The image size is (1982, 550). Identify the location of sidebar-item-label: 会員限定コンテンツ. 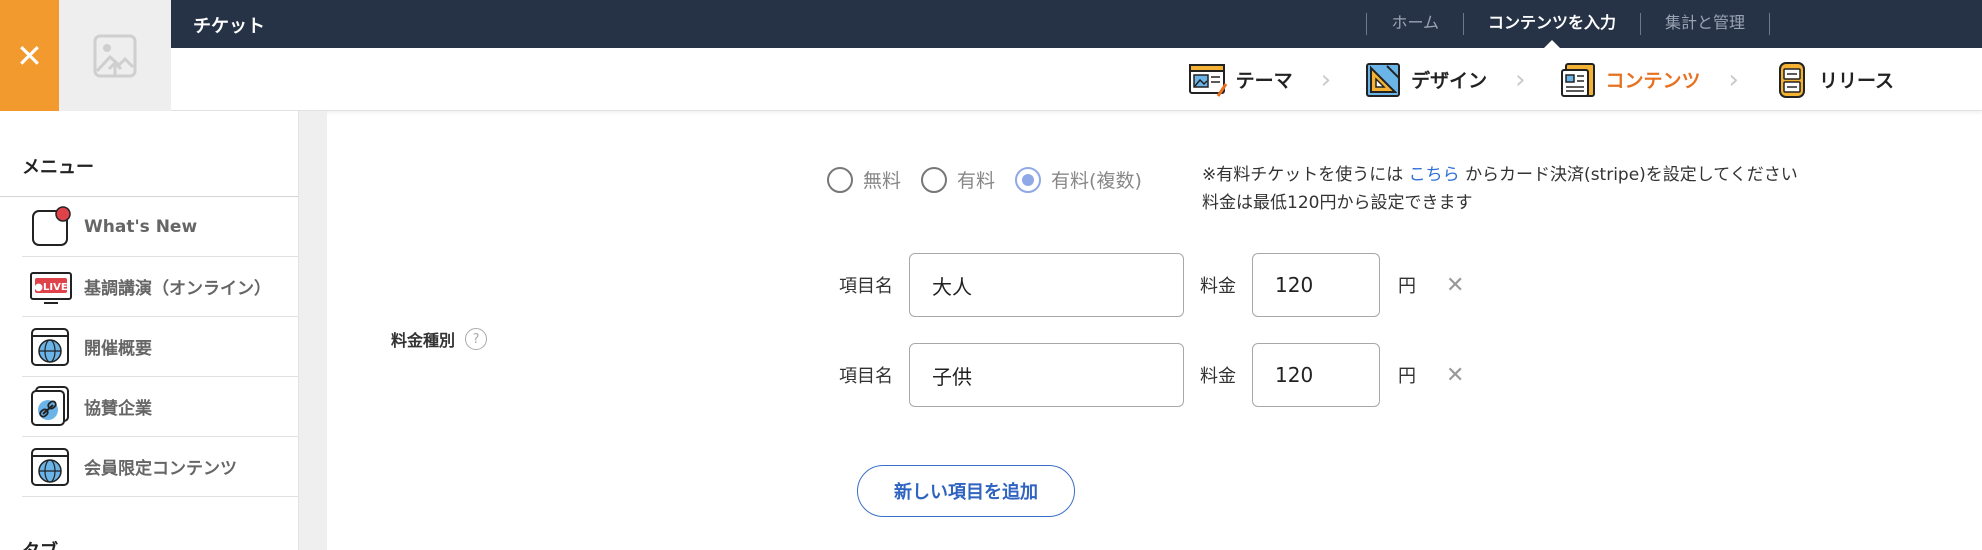
(160, 469).